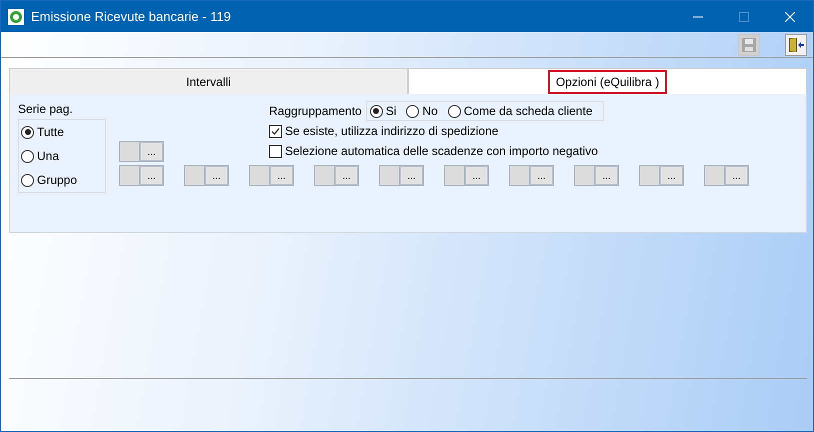 The image size is (814, 432). What do you see at coordinates (63, 180) in the screenshot?
I see `radio-option: Gruppo` at bounding box center [63, 180].